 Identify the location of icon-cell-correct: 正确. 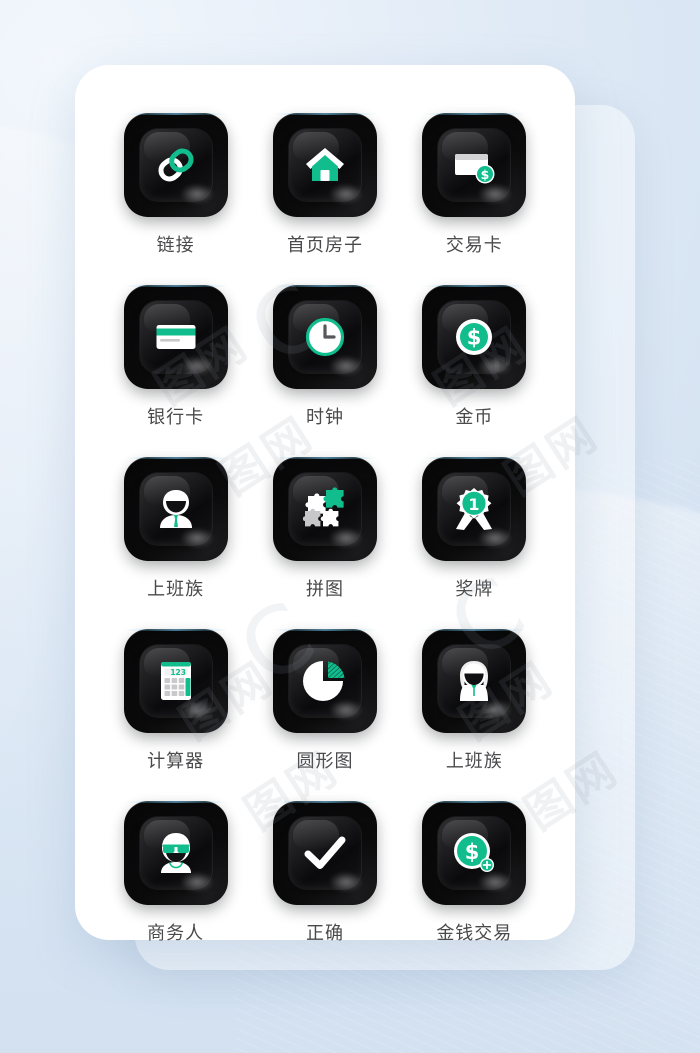
(324, 873).